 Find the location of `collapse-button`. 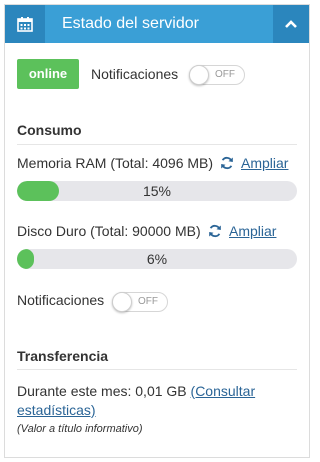

collapse-button is located at coordinates (291, 24).